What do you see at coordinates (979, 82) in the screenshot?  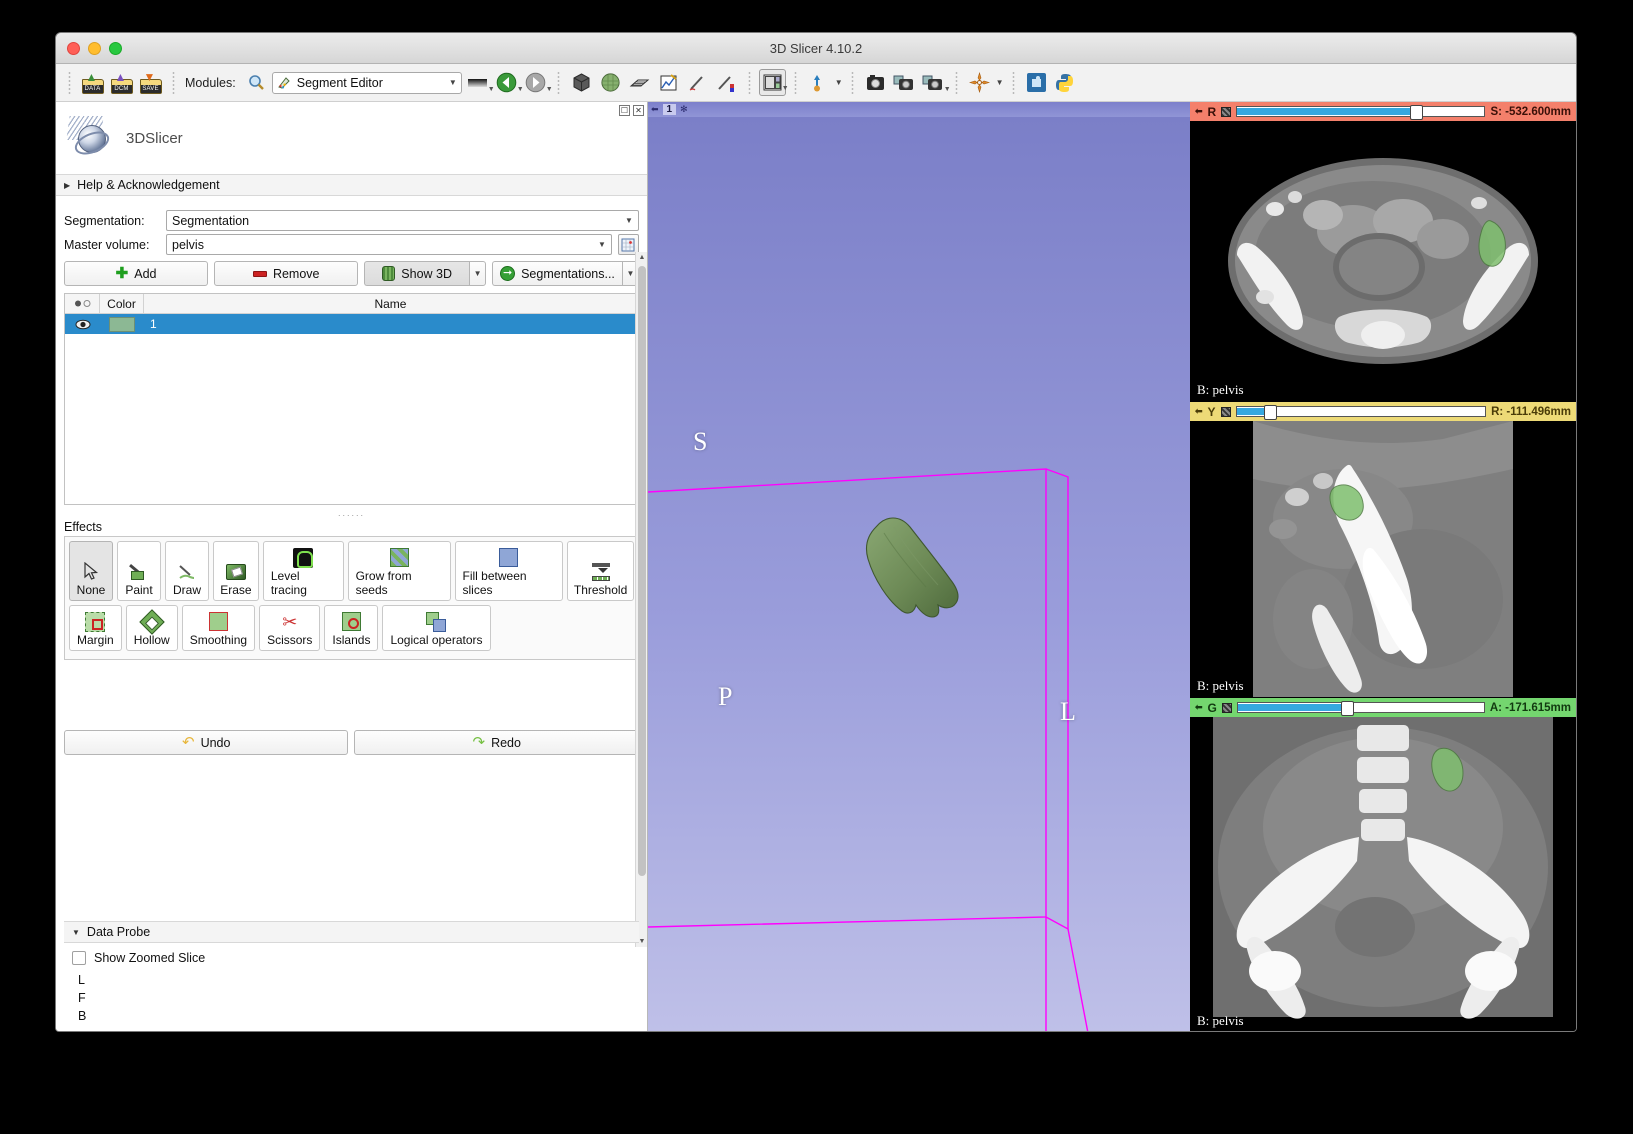 I see `crosshair-icon` at bounding box center [979, 82].